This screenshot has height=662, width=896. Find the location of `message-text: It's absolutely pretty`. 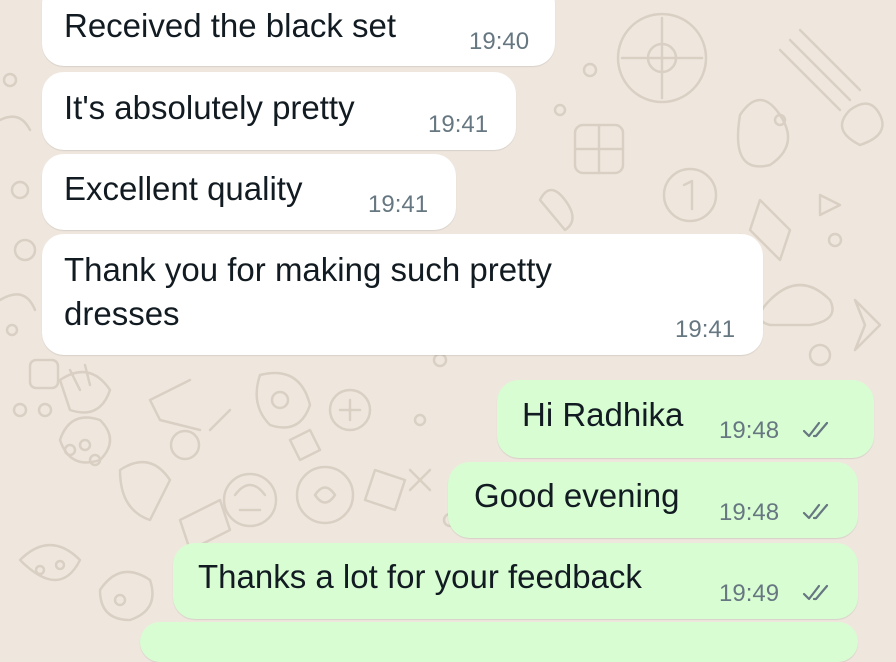

message-text: It's absolutely pretty is located at coordinates (209, 107).